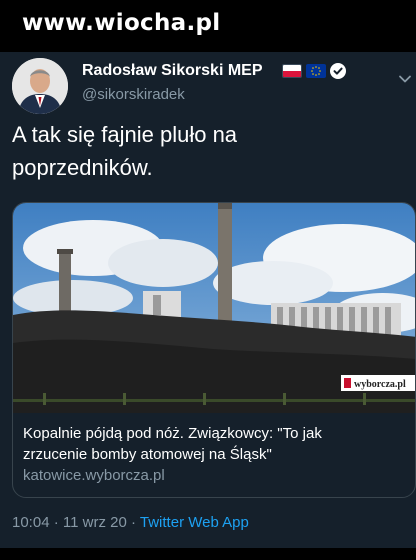  Describe the element at coordinates (316, 71) in the screenshot. I see `eu-flag-icon` at that location.